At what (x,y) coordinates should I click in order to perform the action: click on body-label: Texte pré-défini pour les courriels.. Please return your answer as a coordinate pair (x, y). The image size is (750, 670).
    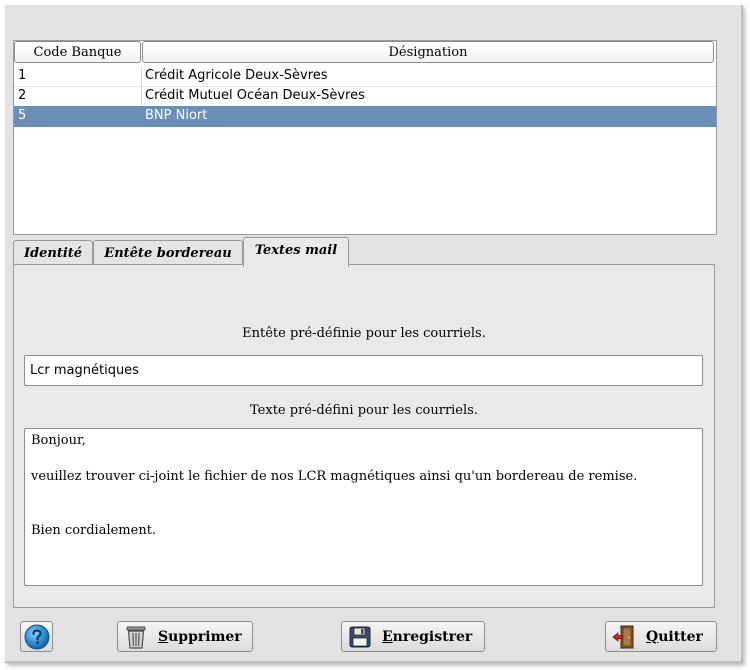
    Looking at the image, I should click on (364, 410).